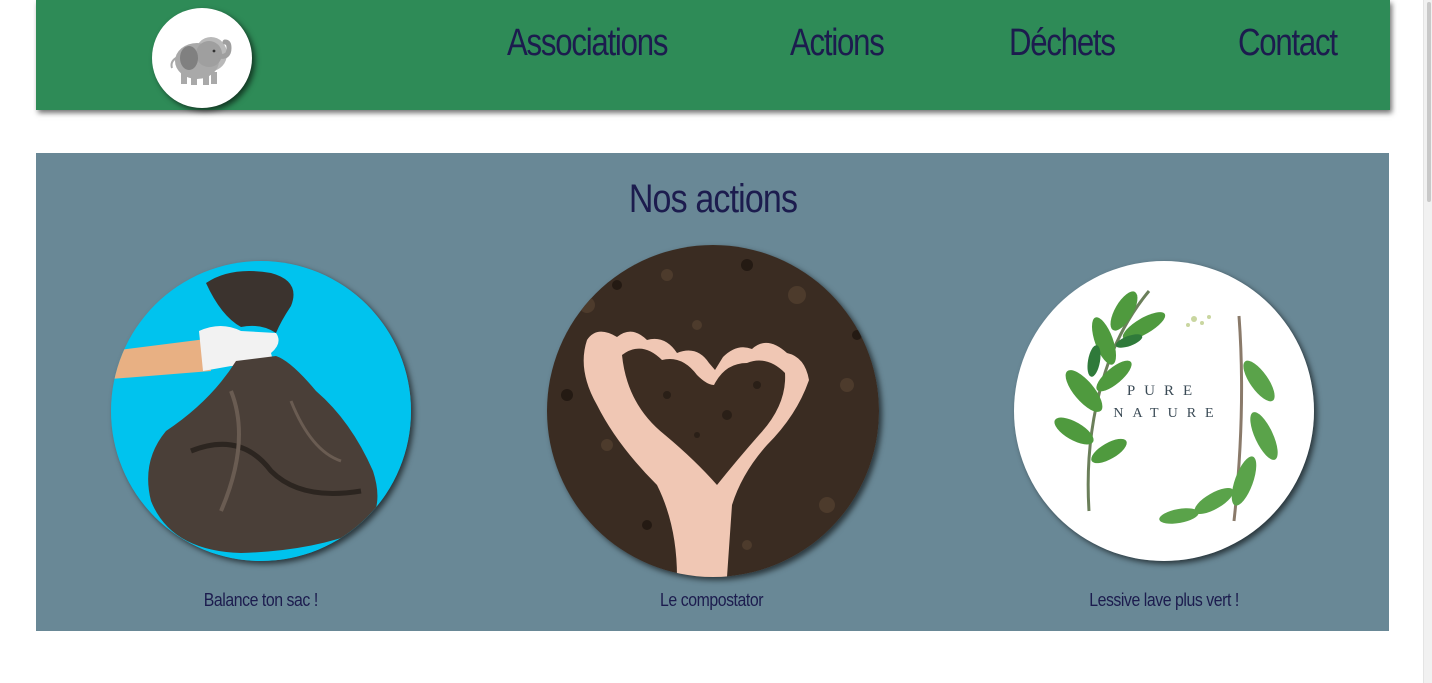  I want to click on nav-item-actions: Actions, so click(837, 43).